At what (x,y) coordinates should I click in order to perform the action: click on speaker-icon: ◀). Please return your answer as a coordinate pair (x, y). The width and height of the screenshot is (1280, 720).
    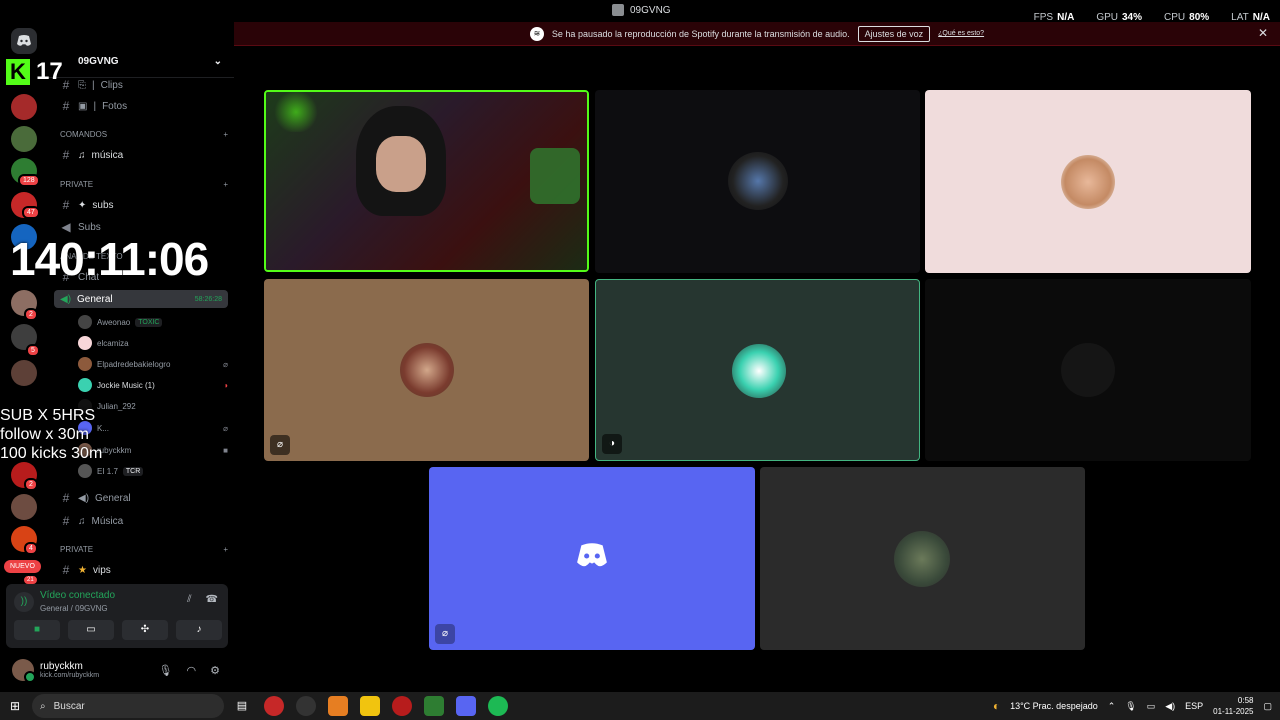
    Looking at the image, I should click on (84, 498).